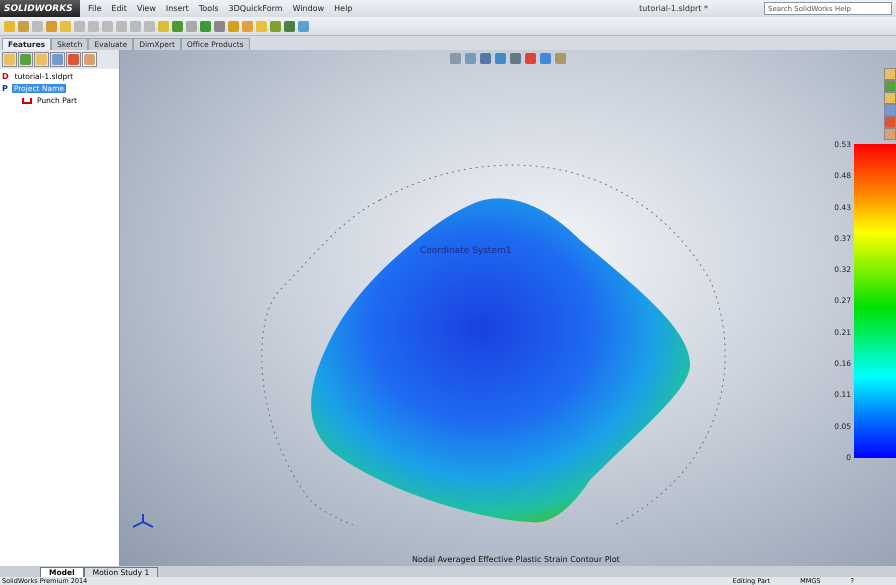 The width and height of the screenshot is (896, 585). Describe the element at coordinates (5, 76) in the screenshot. I see `node-letter: D` at that location.